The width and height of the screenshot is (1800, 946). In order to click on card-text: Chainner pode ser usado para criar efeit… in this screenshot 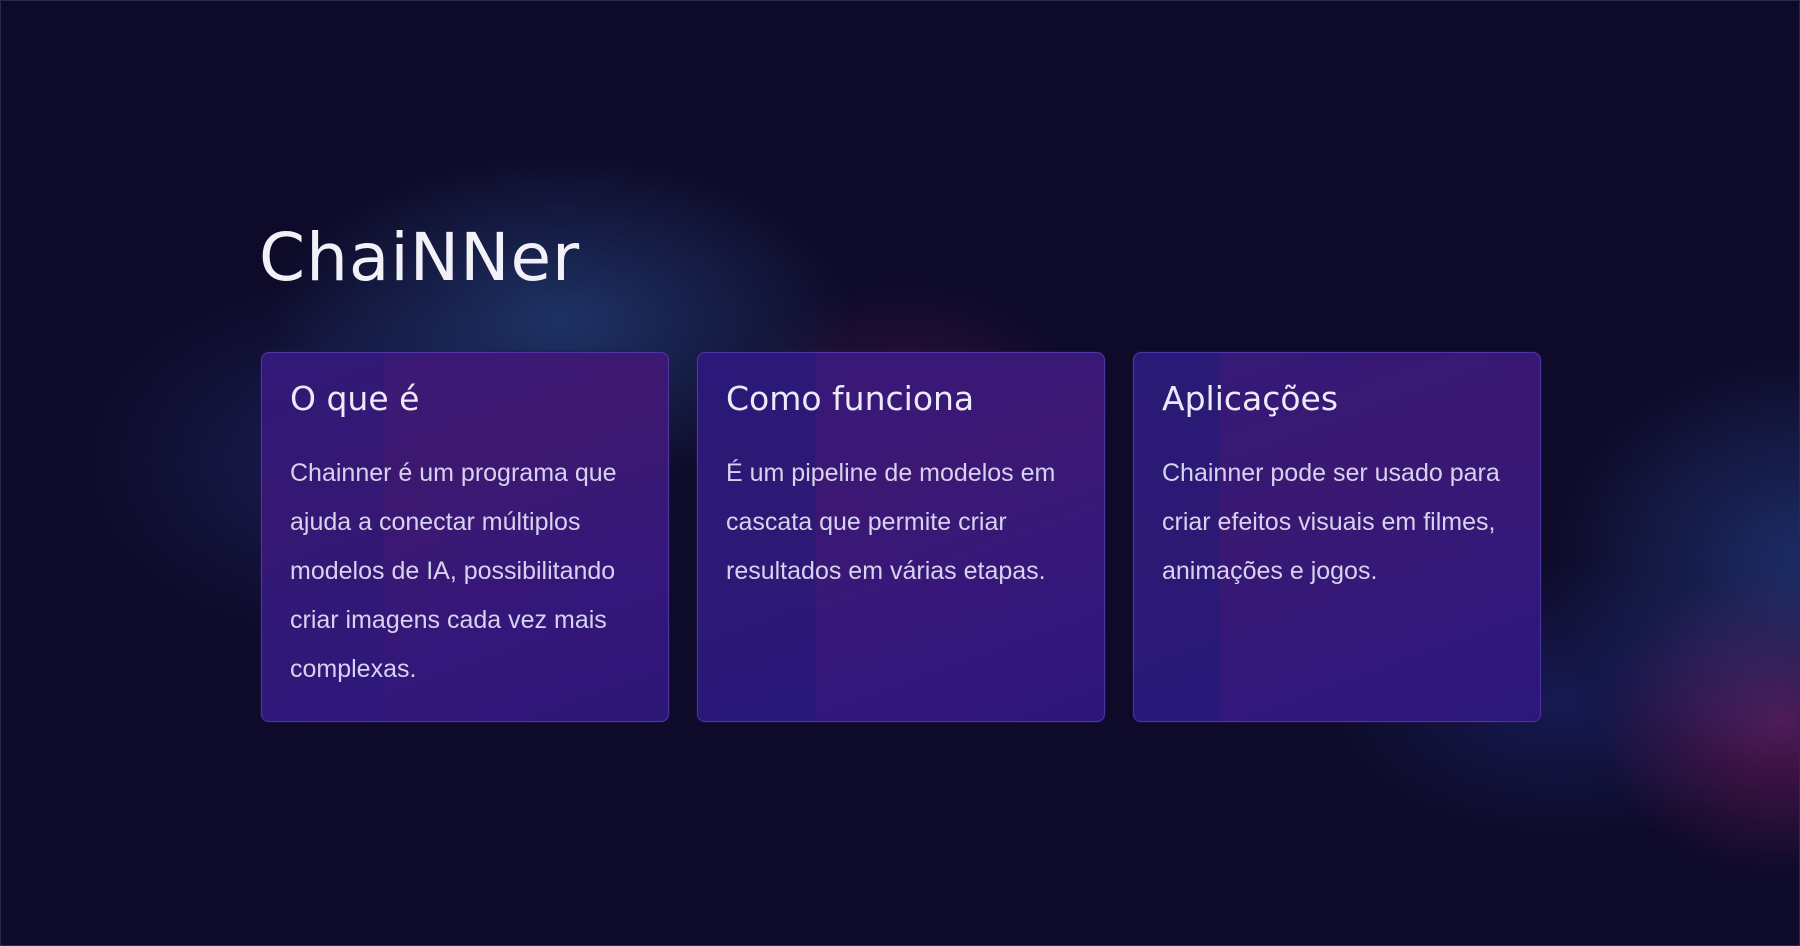, I will do `click(1331, 521)`.